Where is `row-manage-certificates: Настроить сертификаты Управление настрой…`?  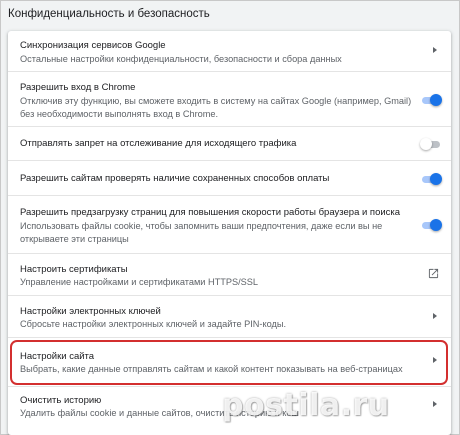 row-manage-certificates: Настроить сертификаты Управление настрой… is located at coordinates (229, 274).